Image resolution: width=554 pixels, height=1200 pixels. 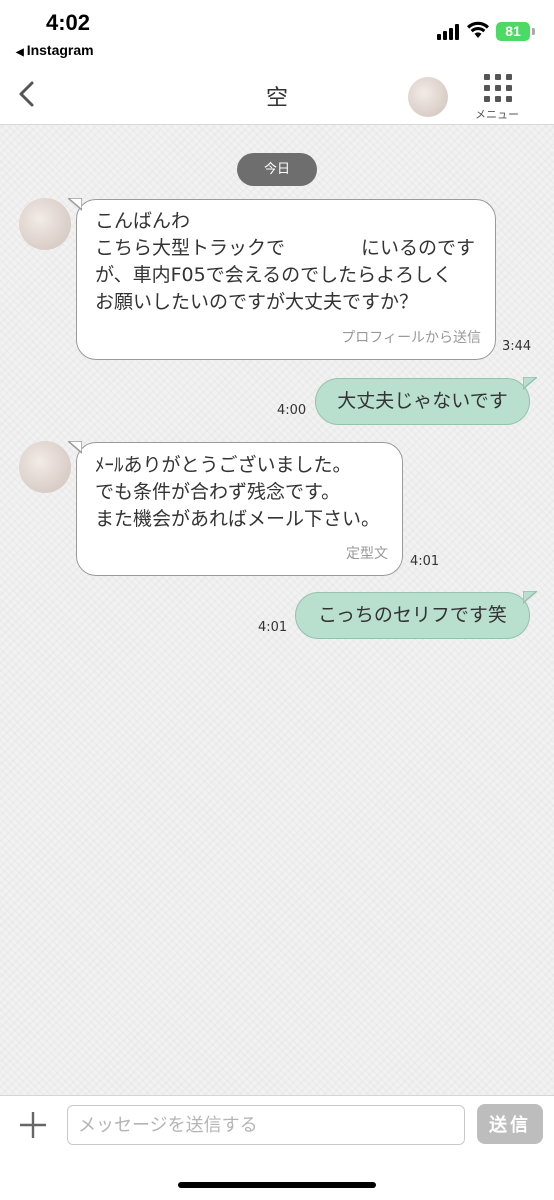 I want to click on status-bar: 4:02 ◀ Instagram 81, so click(x=277, y=33).